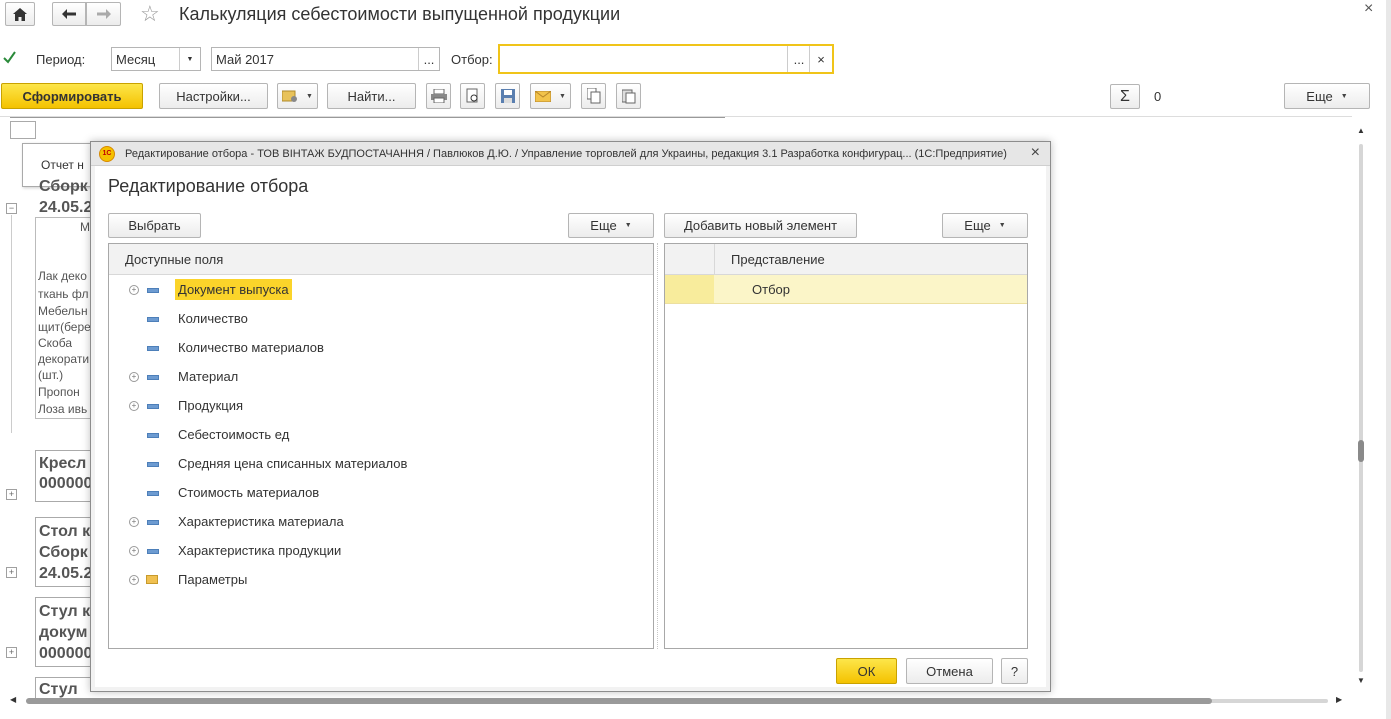 The image size is (1391, 719). Describe the element at coordinates (949, 671) in the screenshot. I see `cancel-button: Отмена` at that location.